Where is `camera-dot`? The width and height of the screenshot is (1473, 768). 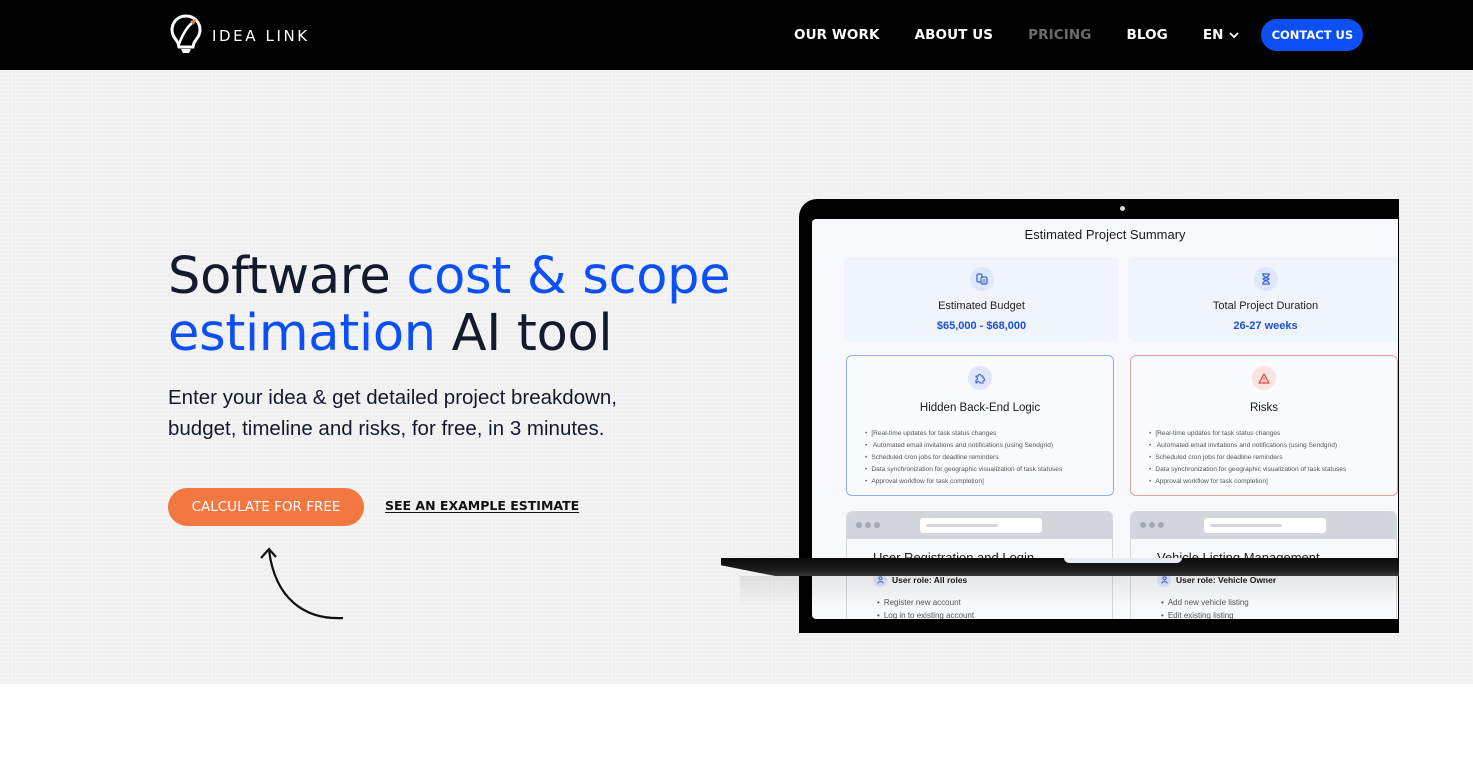 camera-dot is located at coordinates (1122, 208).